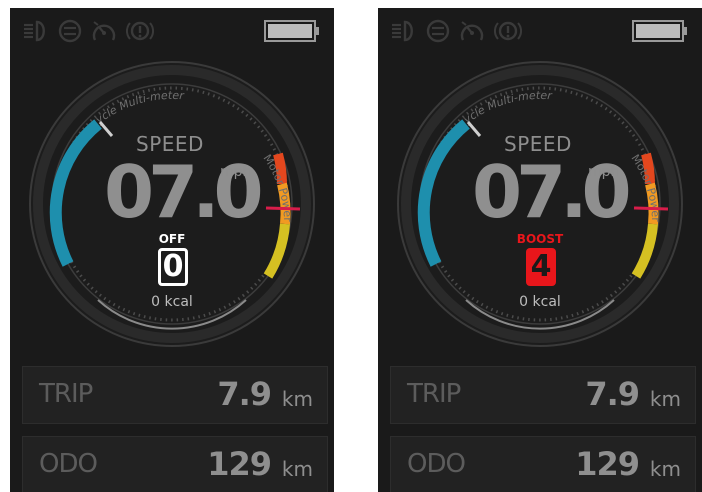 The height and width of the screenshot is (492, 702). I want to click on assist-mode-label: OFF, so click(172, 239).